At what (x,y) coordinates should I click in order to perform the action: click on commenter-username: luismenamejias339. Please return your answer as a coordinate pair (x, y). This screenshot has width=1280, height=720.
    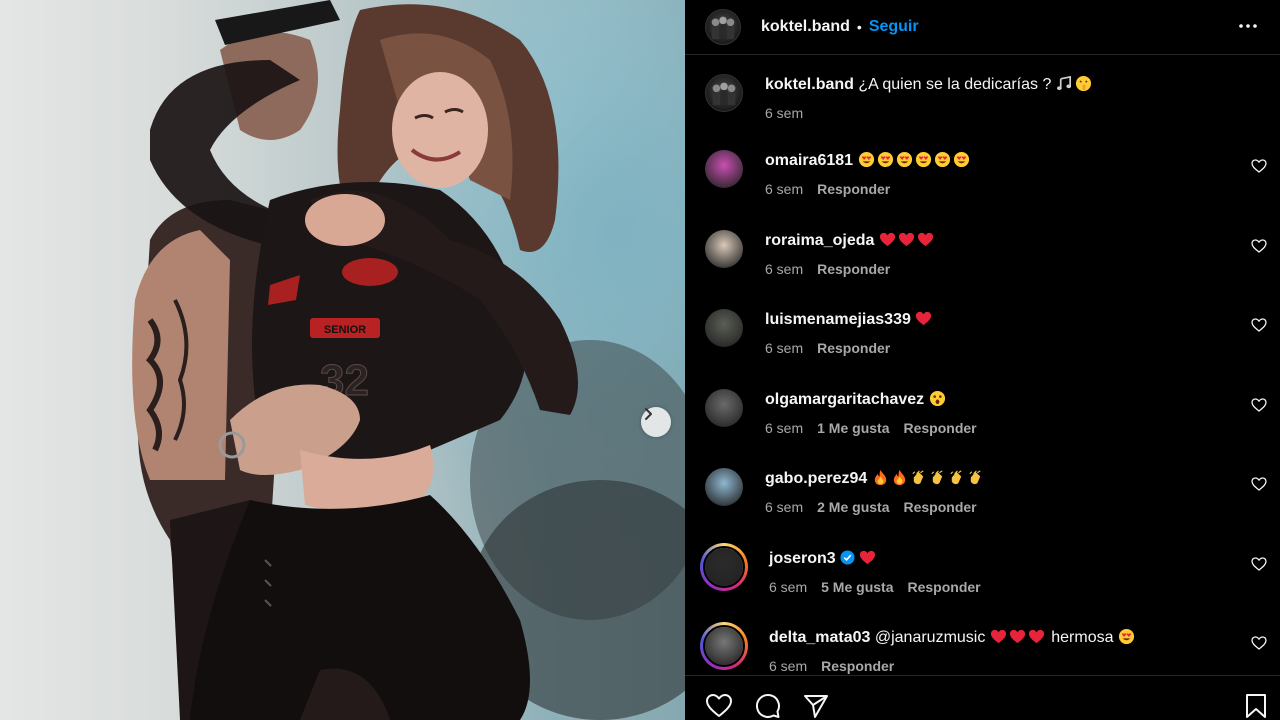
    Looking at the image, I should click on (838, 319).